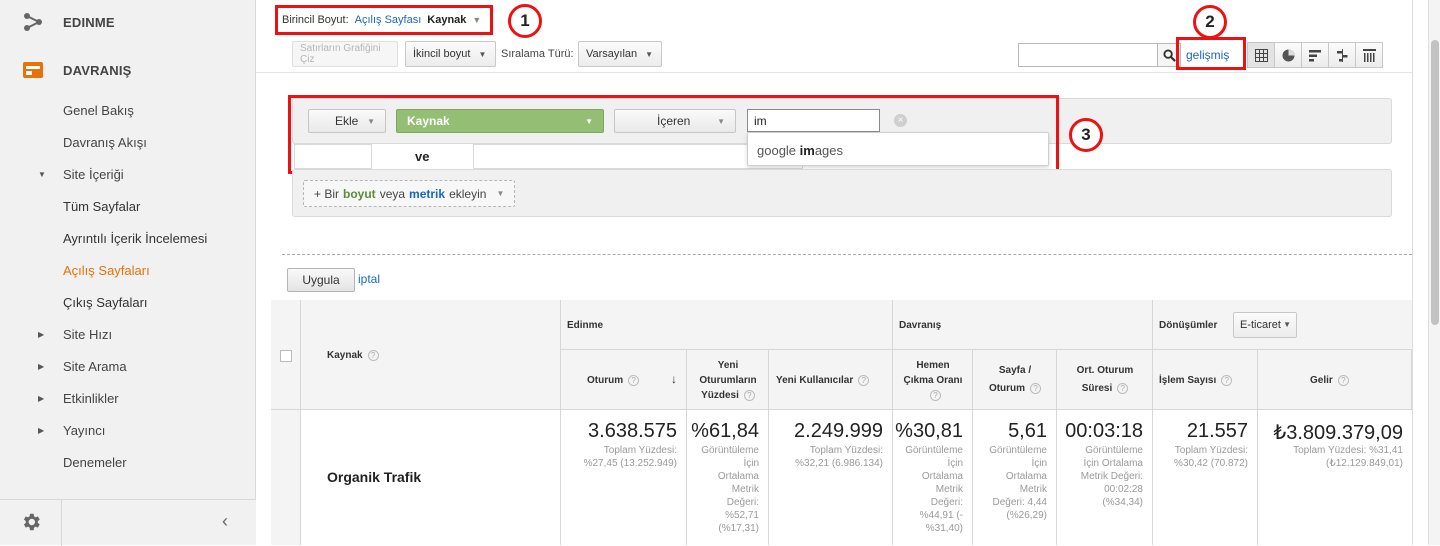 The image size is (1440, 546). What do you see at coordinates (128, 22) in the screenshot?
I see `sidebar-section-acquisition: EDINME` at bounding box center [128, 22].